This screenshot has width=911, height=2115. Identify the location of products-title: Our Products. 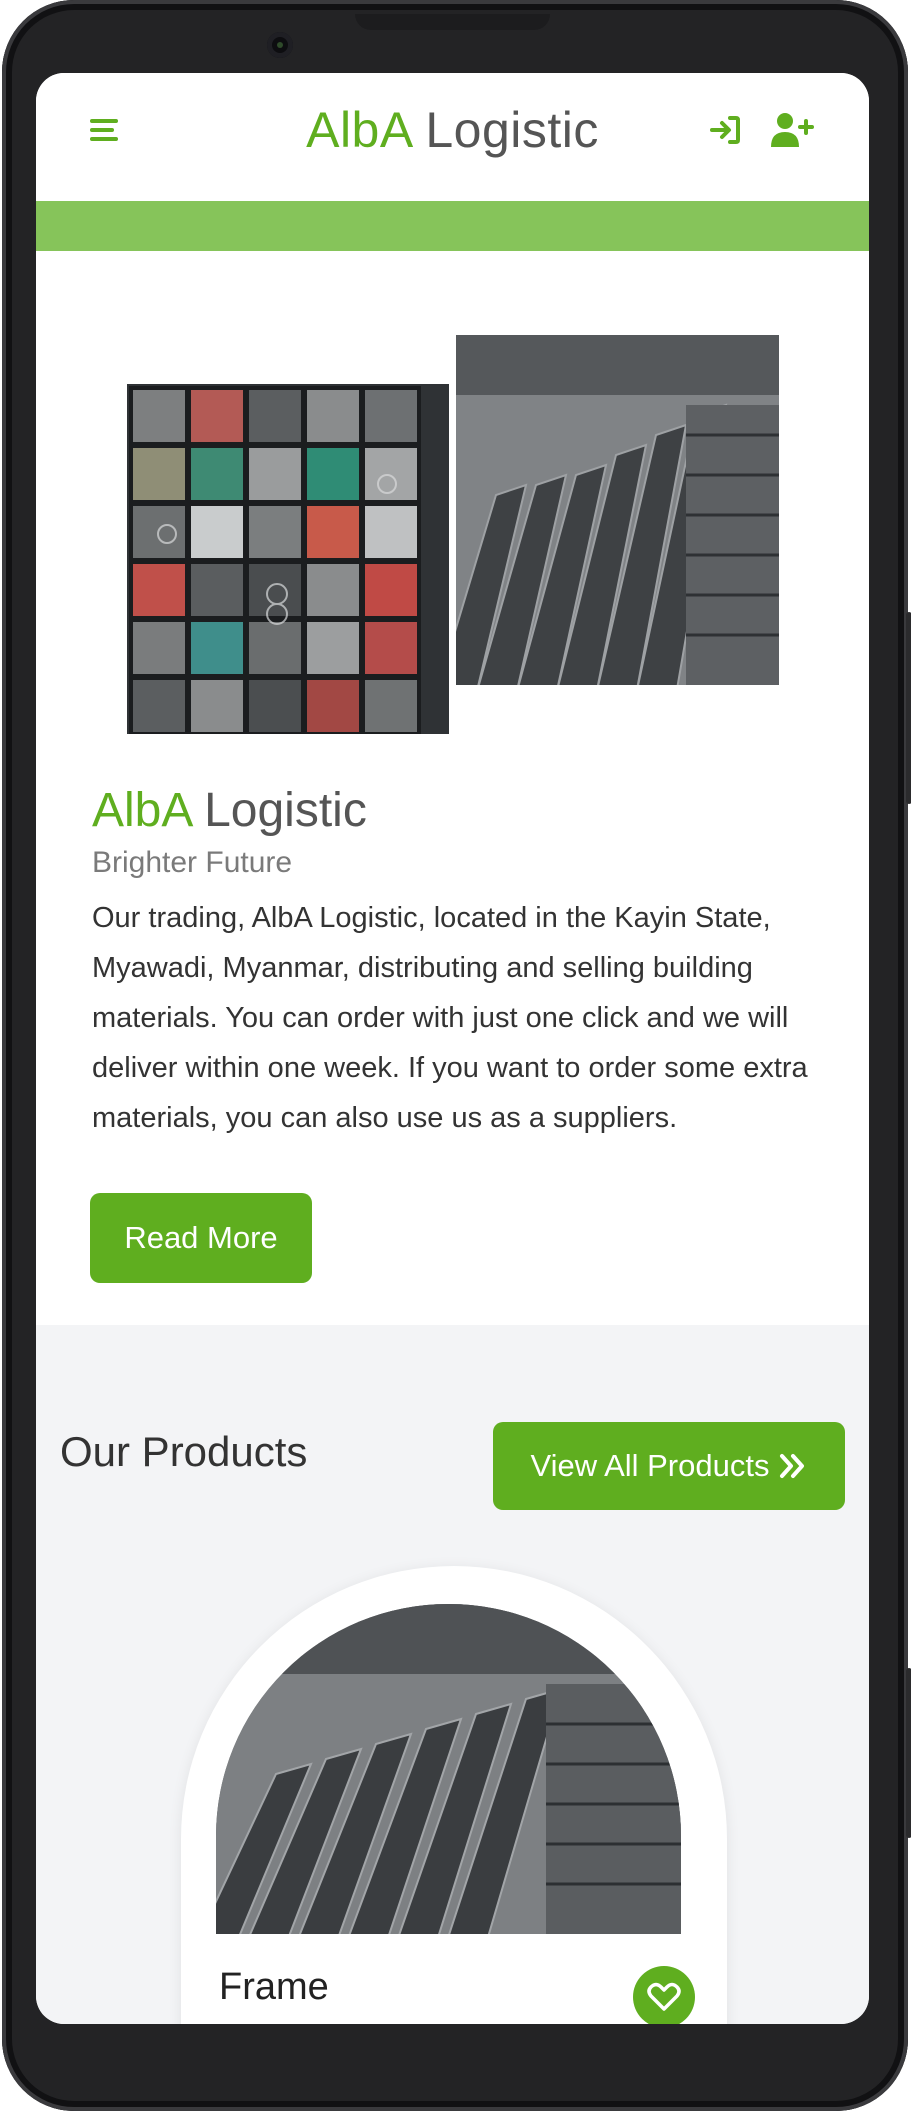
(184, 1451).